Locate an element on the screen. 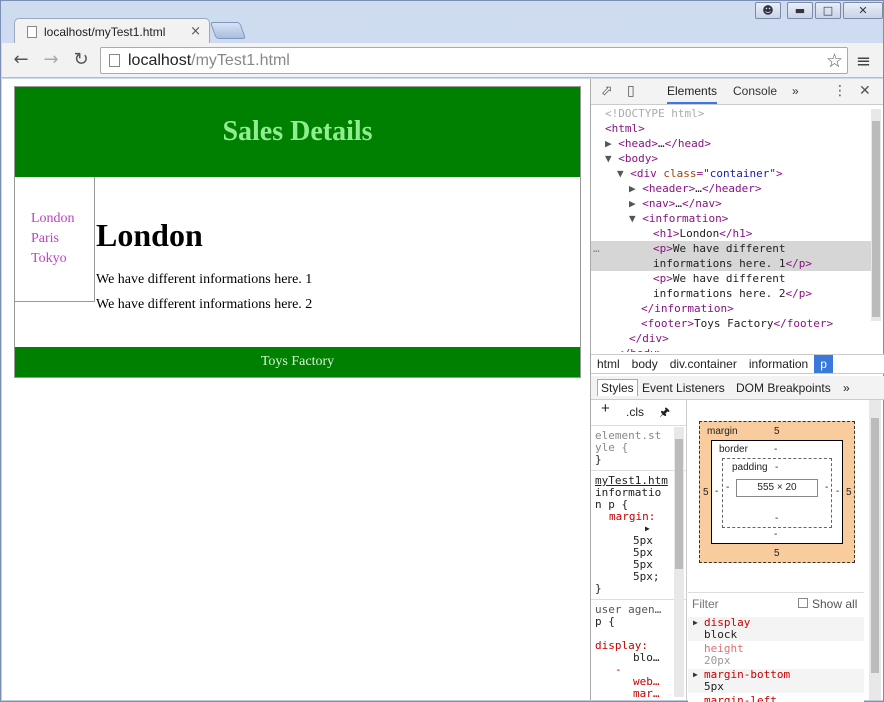 The width and height of the screenshot is (884, 702). page-header: Sales Details is located at coordinates (297, 132).